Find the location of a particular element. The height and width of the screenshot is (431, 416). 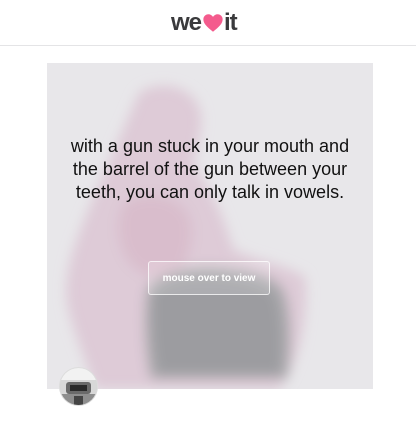

heart-icon is located at coordinates (213, 23).